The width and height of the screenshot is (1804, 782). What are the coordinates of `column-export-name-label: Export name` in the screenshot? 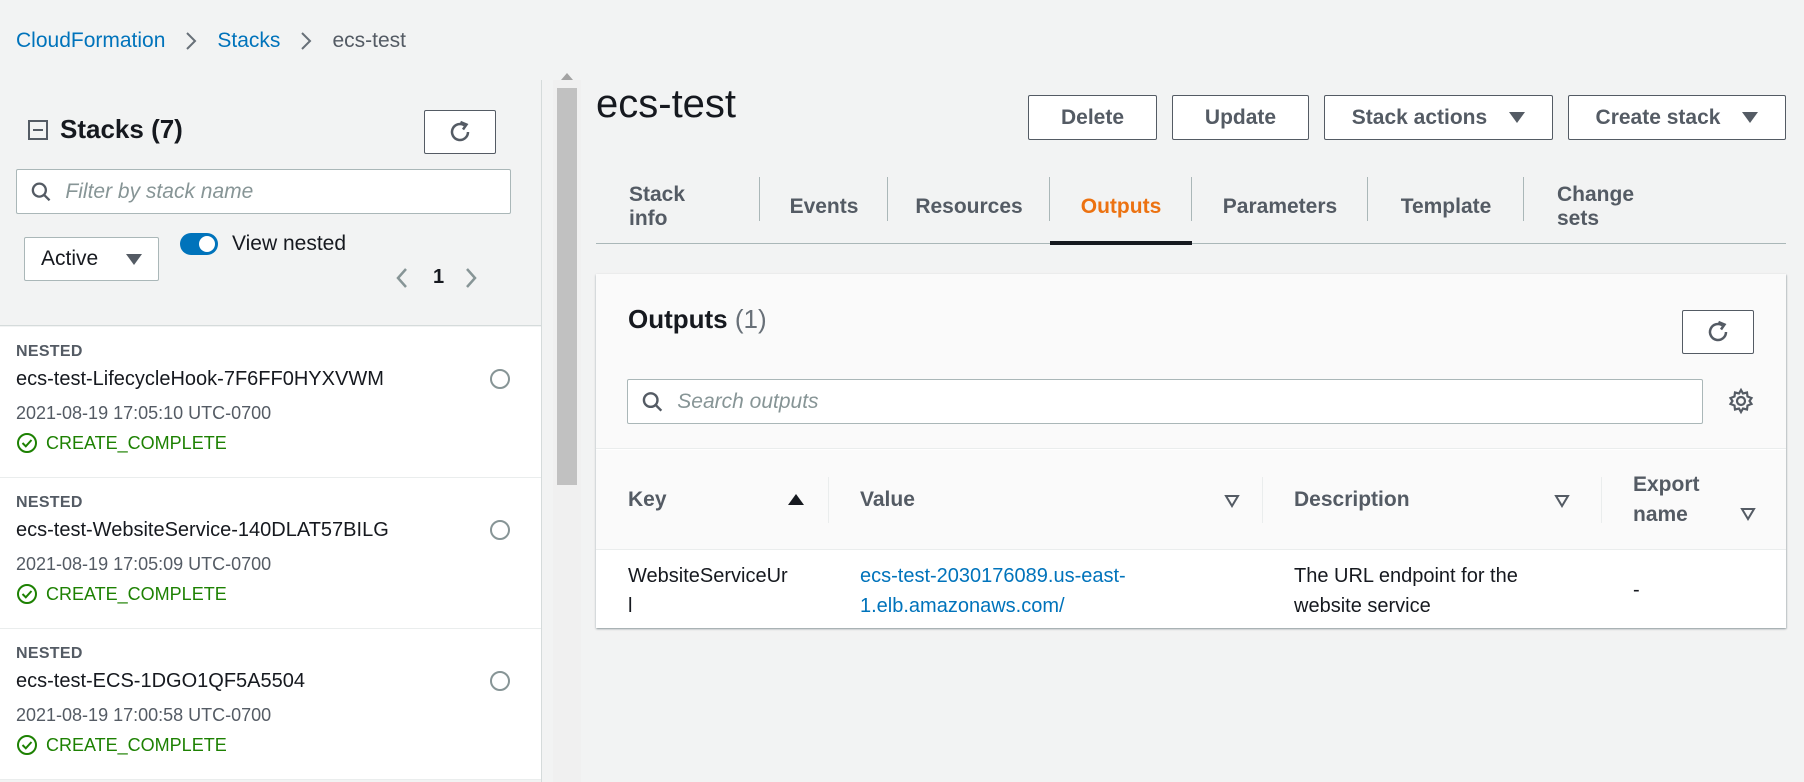 It's located at (1666, 499).